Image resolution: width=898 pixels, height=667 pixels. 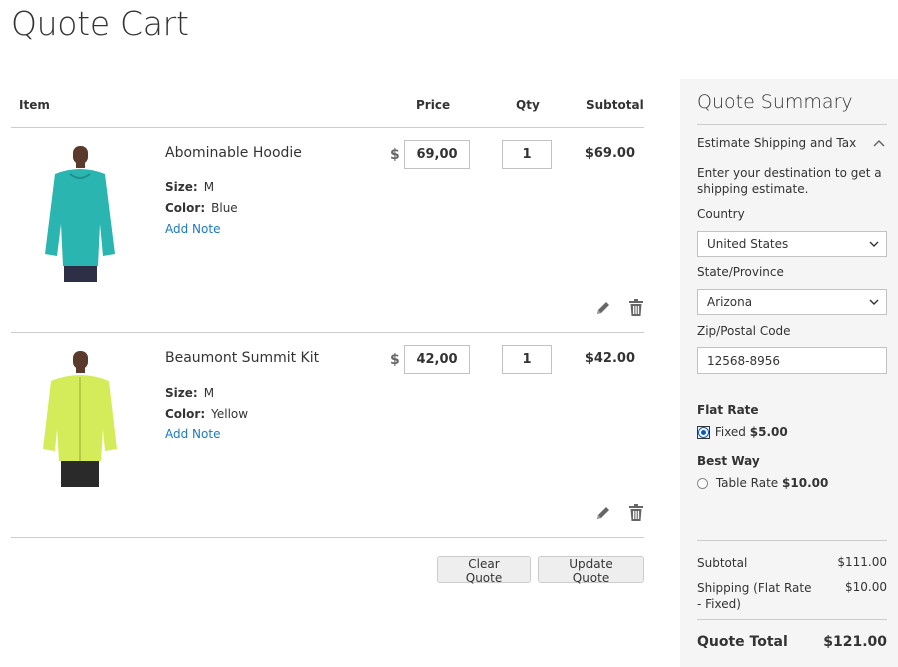 I want to click on shipping-option-table-rate: Table Rate $10.00, so click(x=762, y=483).